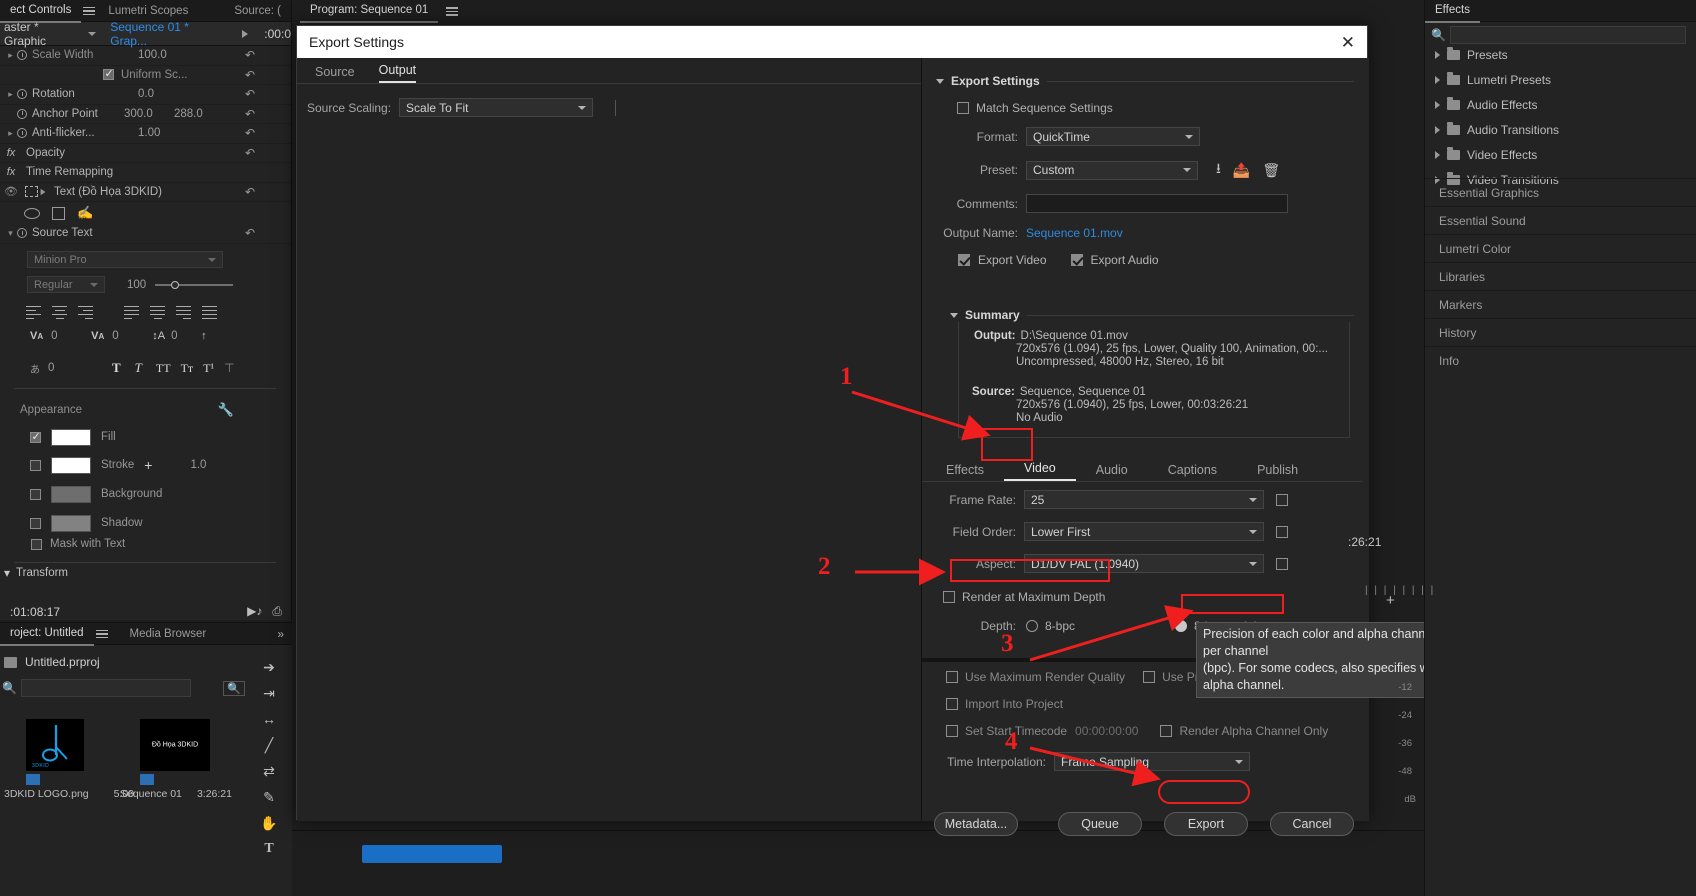  What do you see at coordinates (1560, 248) in the screenshot?
I see `panel-tab-lumetri-color: Lumetri Color` at bounding box center [1560, 248].